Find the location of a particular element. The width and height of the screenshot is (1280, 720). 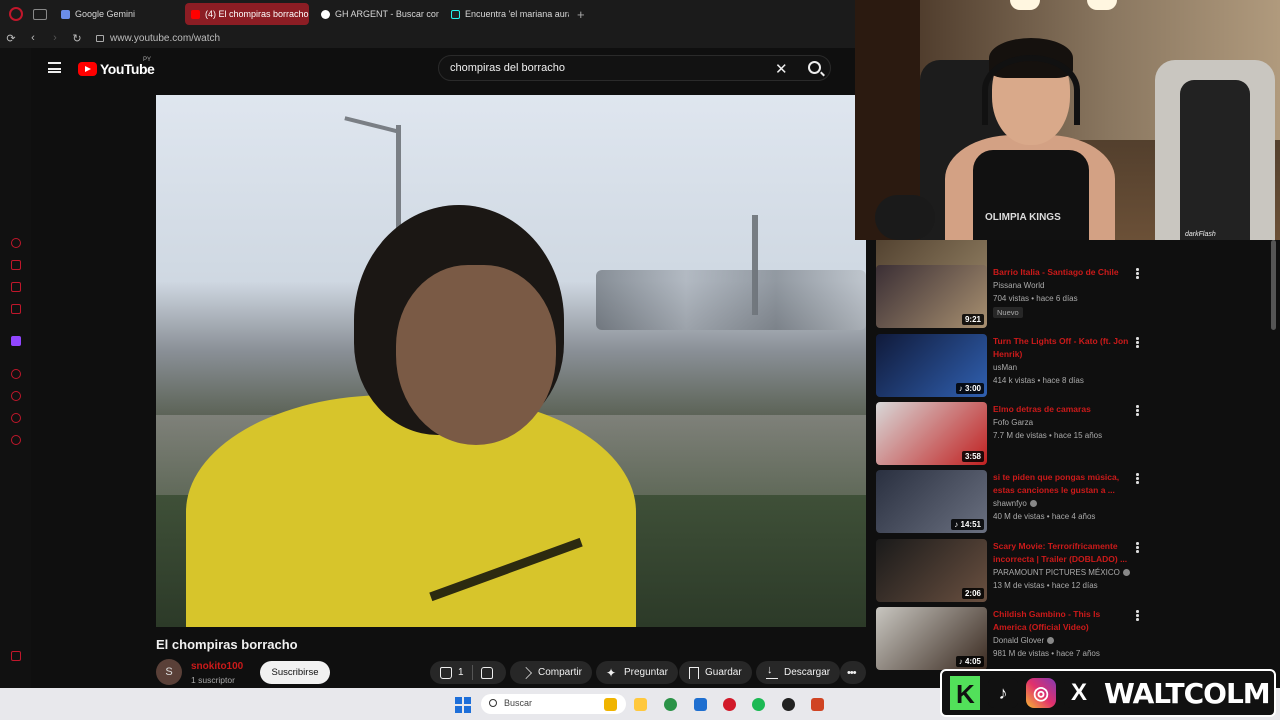

recommendation-channel: PARAMOUNT PICTURES MÉXICO is located at coordinates (1061, 572).